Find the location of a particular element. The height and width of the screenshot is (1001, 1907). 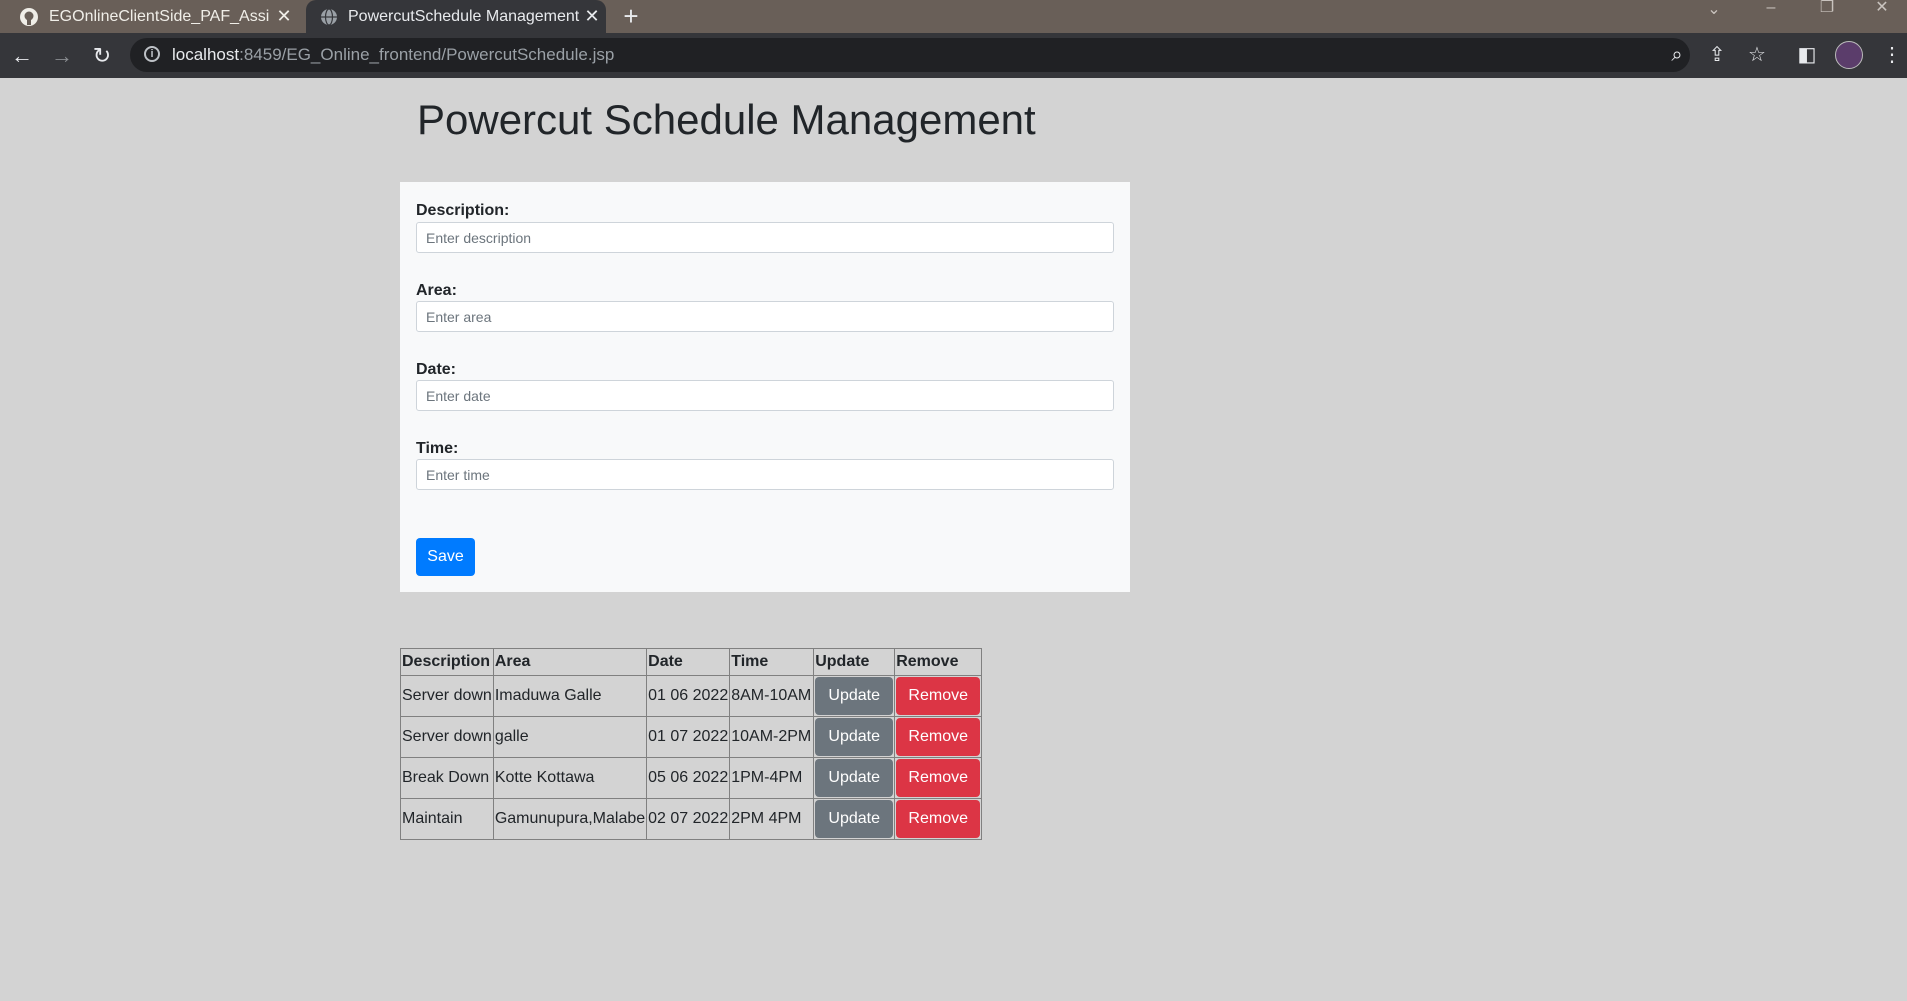

cell-area: Gamunupura,Malabe is located at coordinates (570, 819).